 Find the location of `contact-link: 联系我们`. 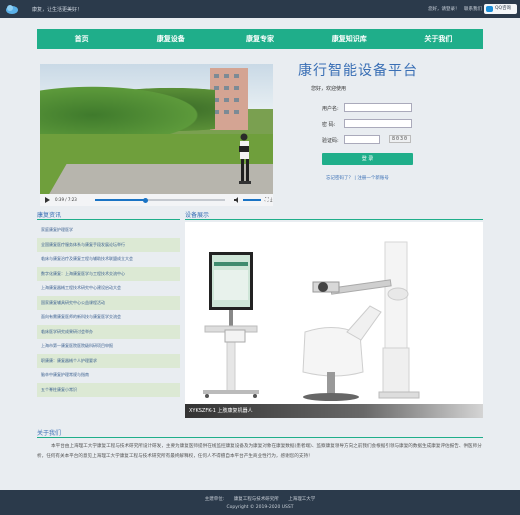

contact-link: 联系我们 is located at coordinates (473, 9).